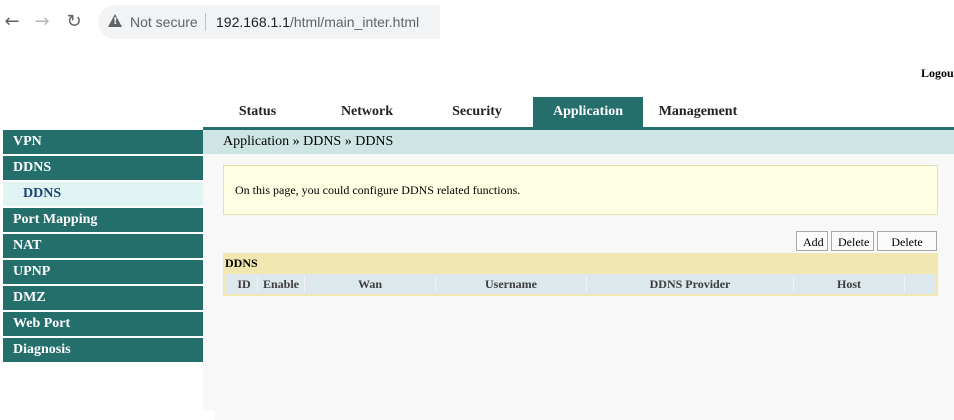 The image size is (954, 420). What do you see at coordinates (74, 22) in the screenshot?
I see `reload-icon: ↻` at bounding box center [74, 22].